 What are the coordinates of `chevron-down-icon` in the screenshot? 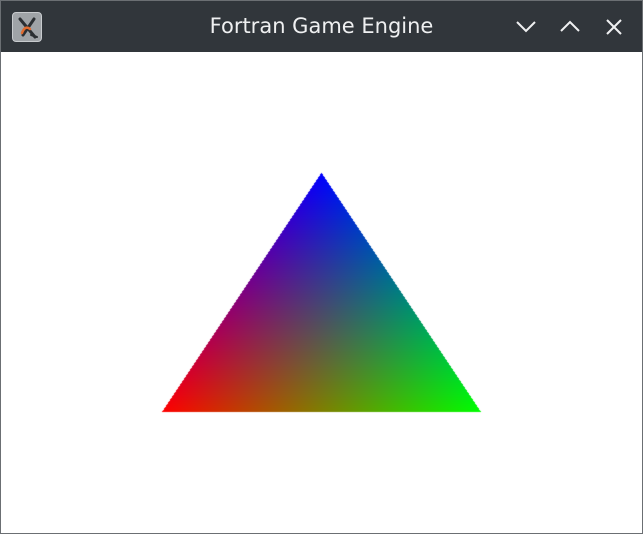 It's located at (526, 27).